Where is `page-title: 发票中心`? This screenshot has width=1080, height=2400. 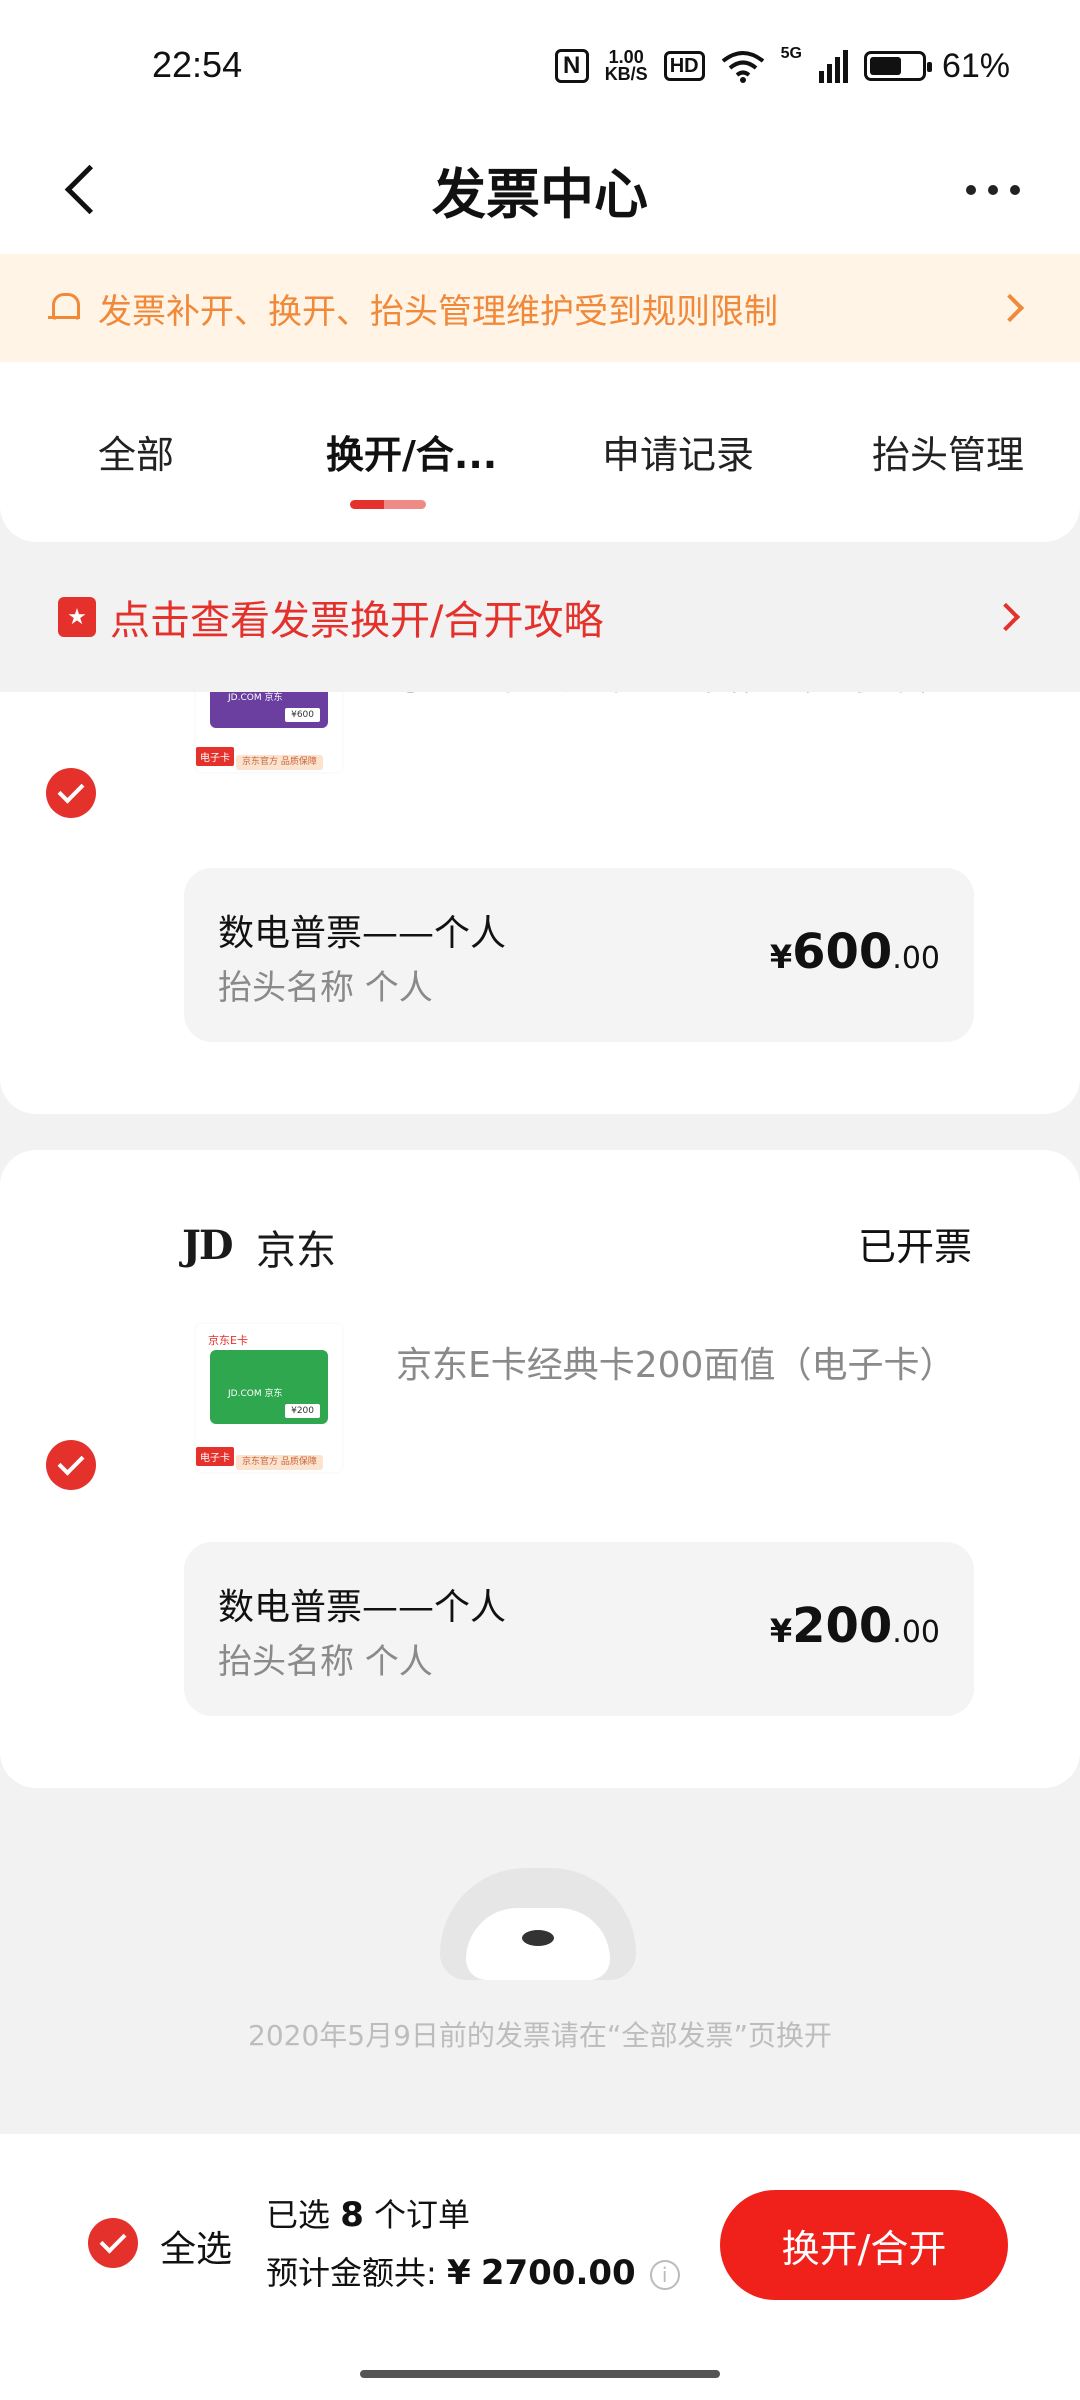 page-title: 发票中心 is located at coordinates (540, 194).